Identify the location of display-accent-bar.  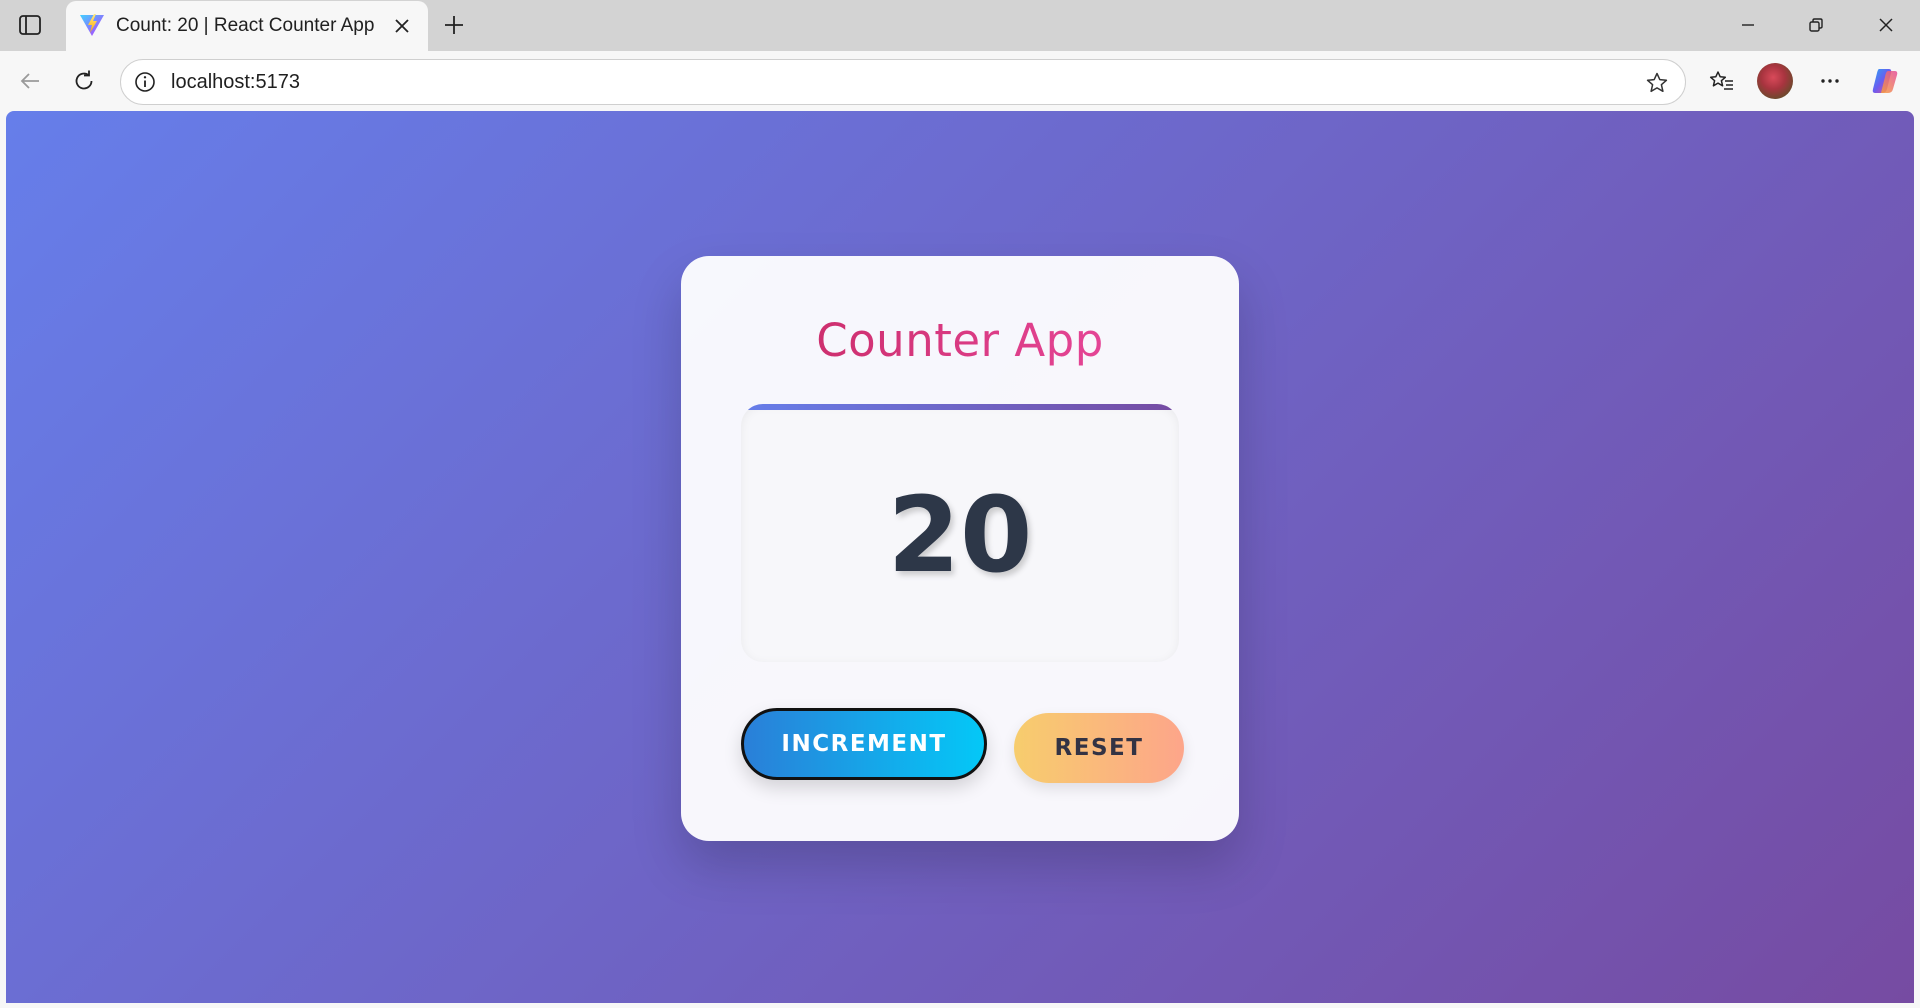
(960, 407).